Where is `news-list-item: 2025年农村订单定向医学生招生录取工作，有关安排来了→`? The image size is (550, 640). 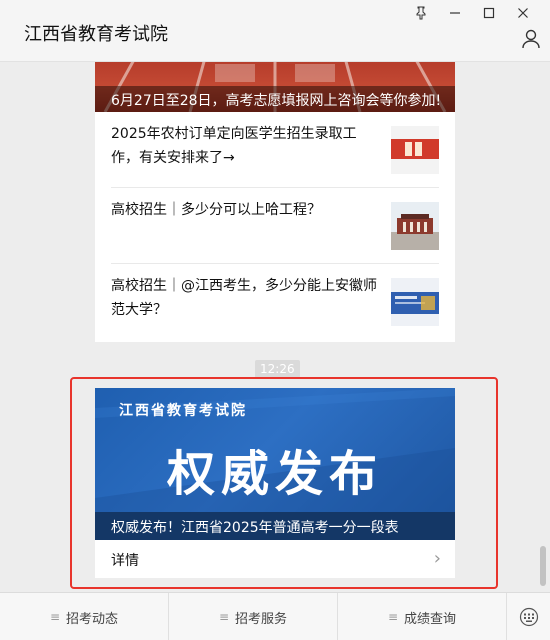
news-list-item: 2025年农村订单定向医学生招生录取工作，有关安排来了→ is located at coordinates (275, 150).